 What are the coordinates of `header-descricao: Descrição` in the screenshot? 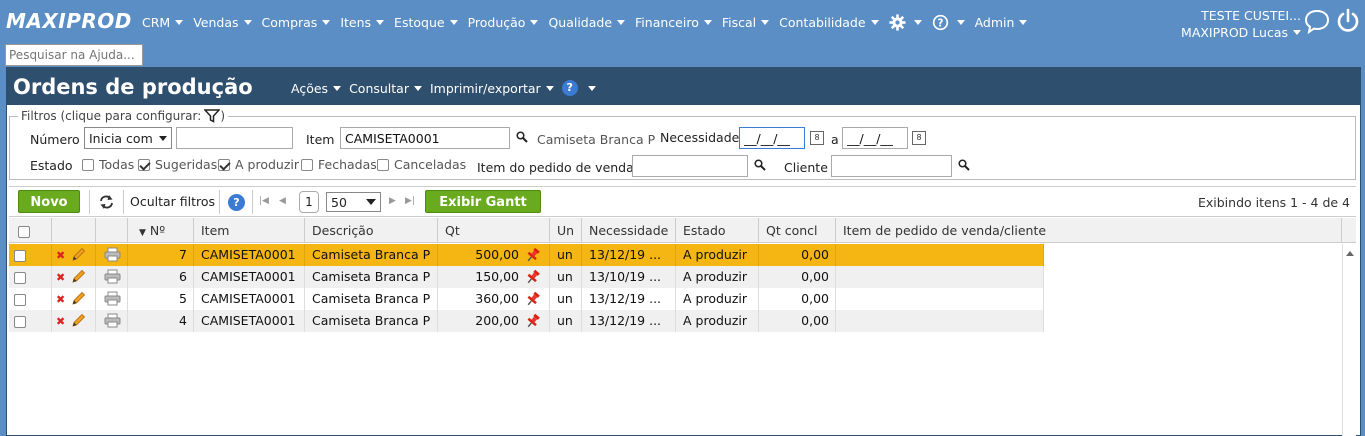 It's located at (371, 230).